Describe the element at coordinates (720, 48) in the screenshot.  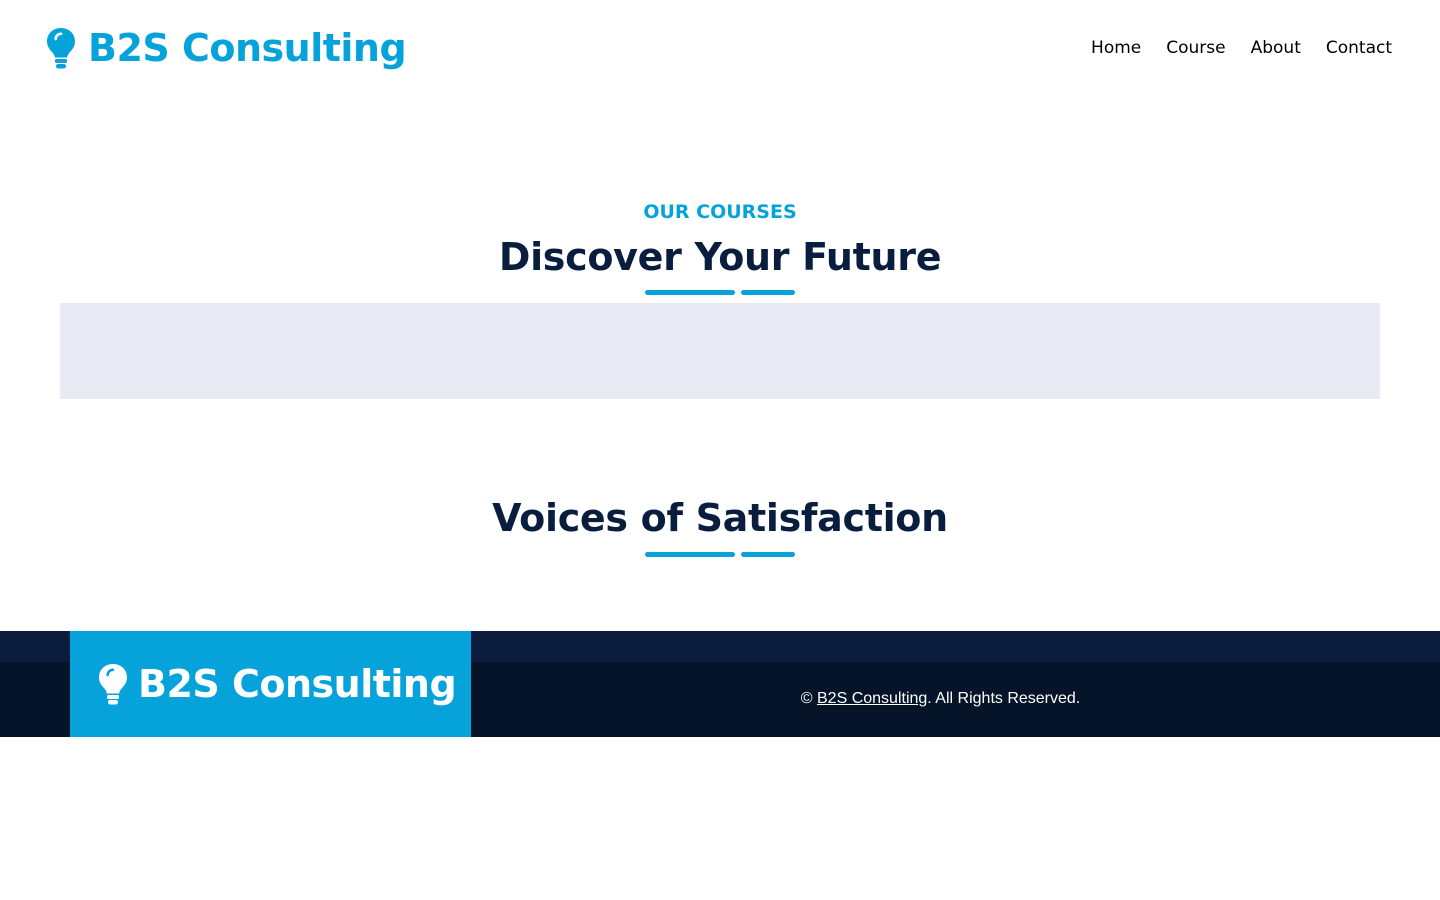
I see `navbar: B2S Consulting Home Course About Contact` at that location.